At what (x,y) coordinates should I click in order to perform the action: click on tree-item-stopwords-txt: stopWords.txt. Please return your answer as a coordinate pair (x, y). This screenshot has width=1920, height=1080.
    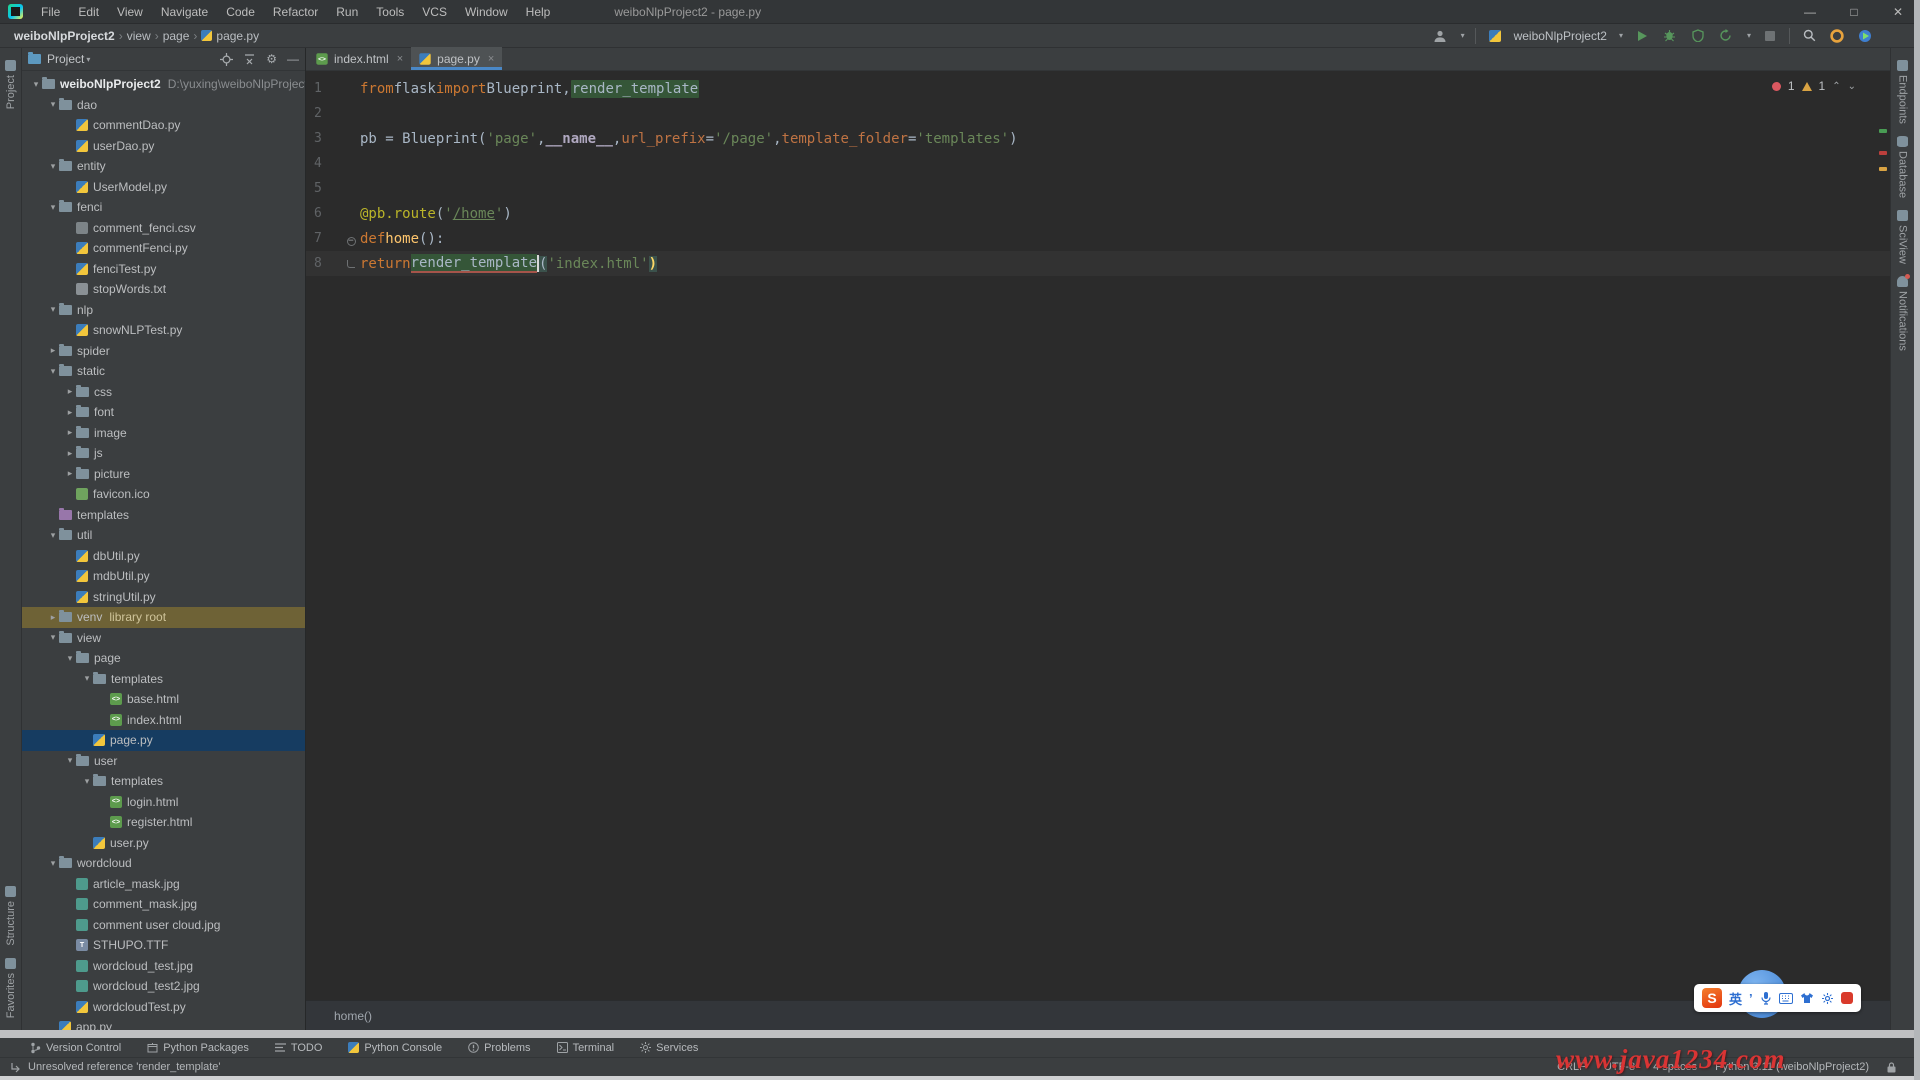
    Looking at the image, I should click on (163, 289).